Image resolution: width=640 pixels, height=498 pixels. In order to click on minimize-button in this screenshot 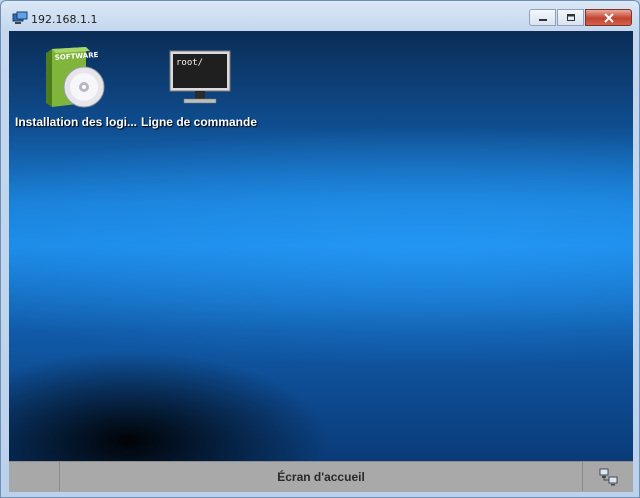, I will do `click(542, 17)`.